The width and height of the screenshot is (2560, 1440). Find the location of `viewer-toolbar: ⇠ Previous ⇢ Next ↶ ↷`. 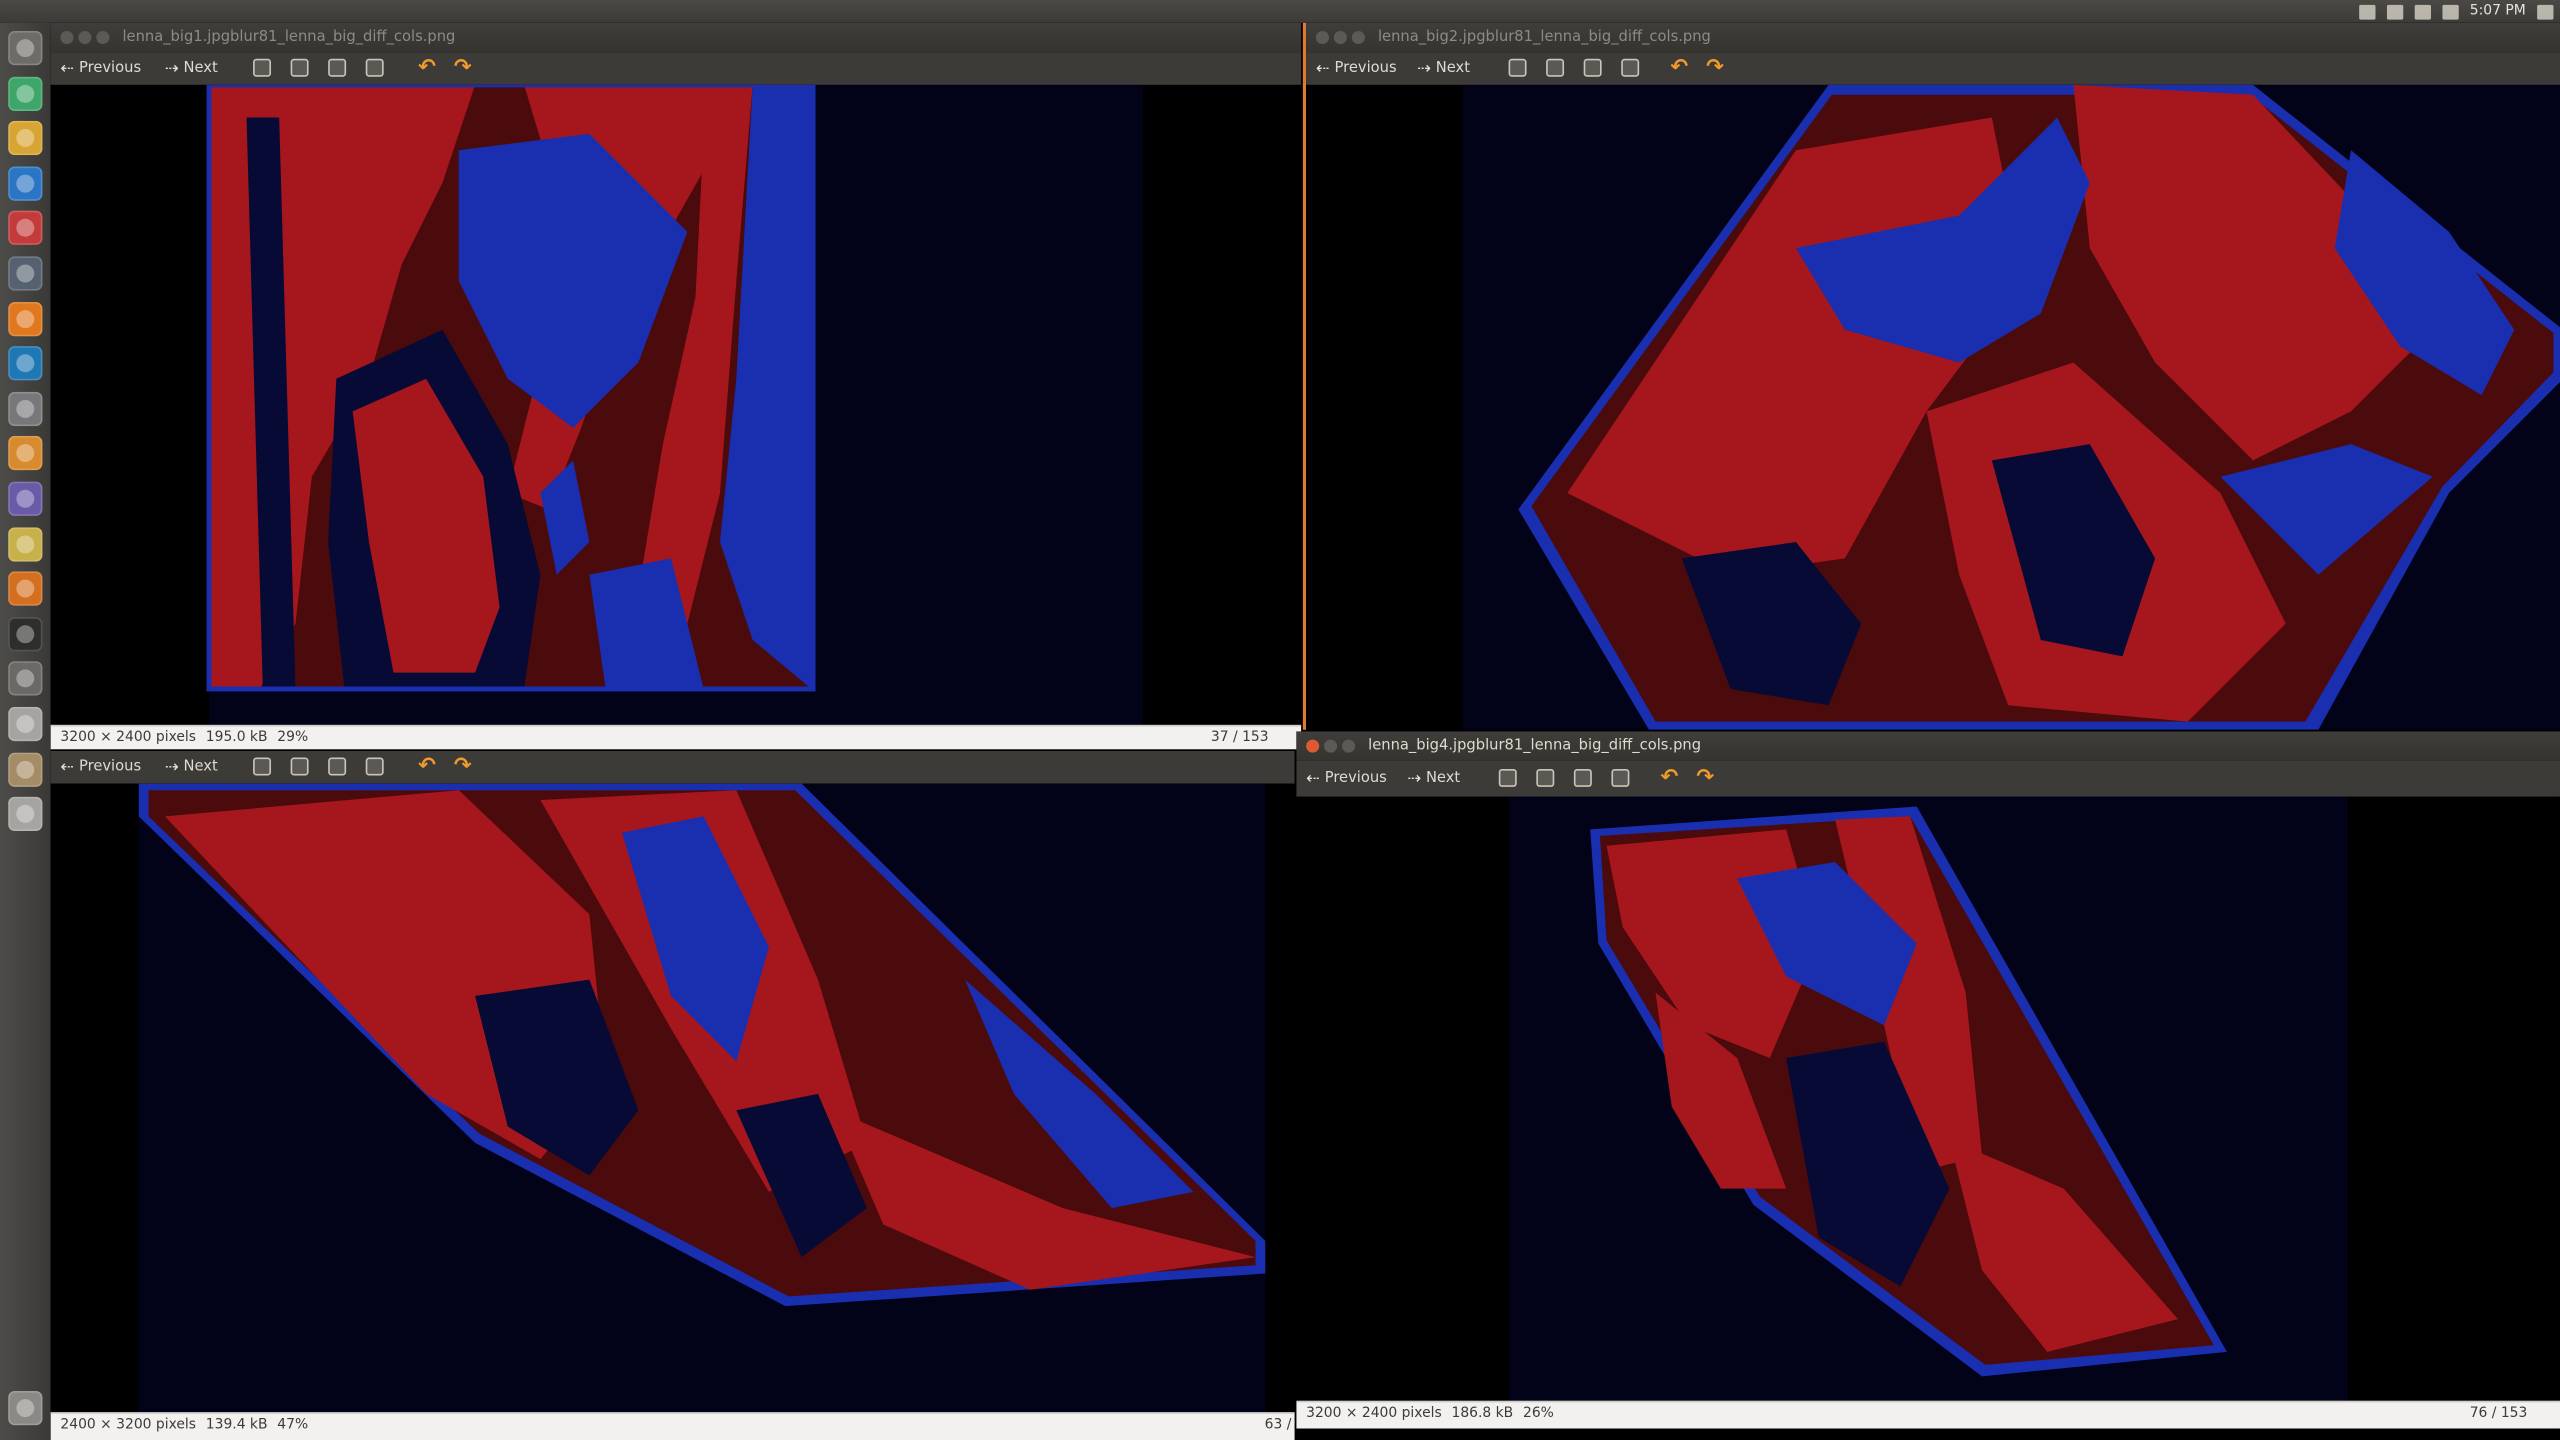

viewer-toolbar: ⇠ Previous ⇢ Next ↶ ↷ is located at coordinates (672, 767).